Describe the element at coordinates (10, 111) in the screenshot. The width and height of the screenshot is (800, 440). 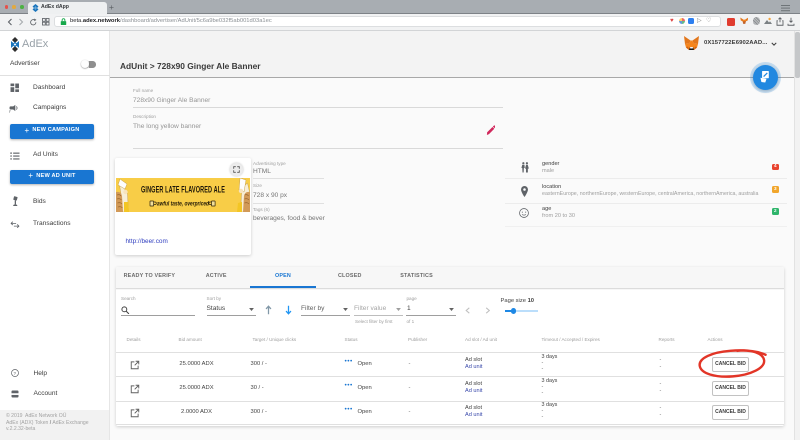
I see `svg-text: y` at that location.